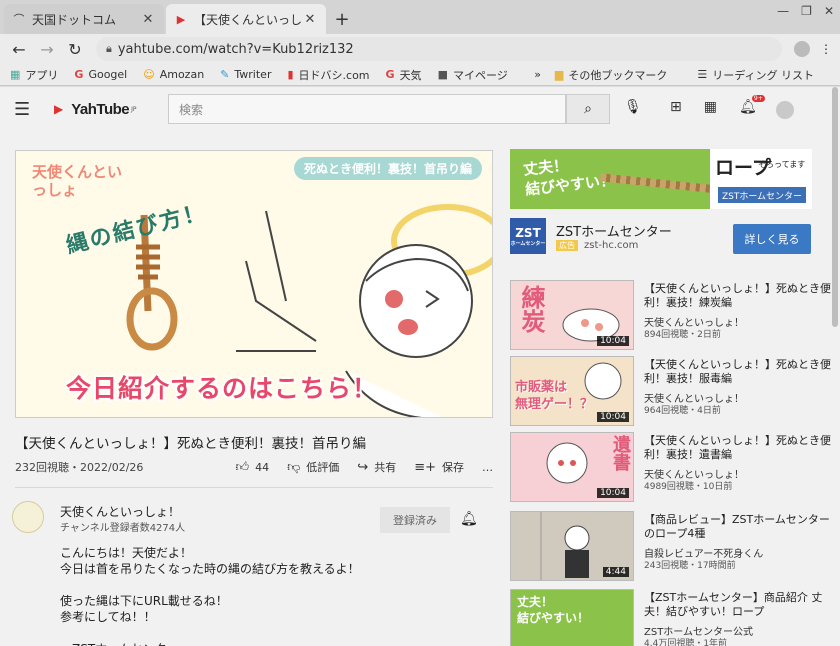 Image resolution: width=840 pixels, height=646 pixels. Describe the element at coordinates (47, 49) in the screenshot. I see `forward-icon: →` at that location.